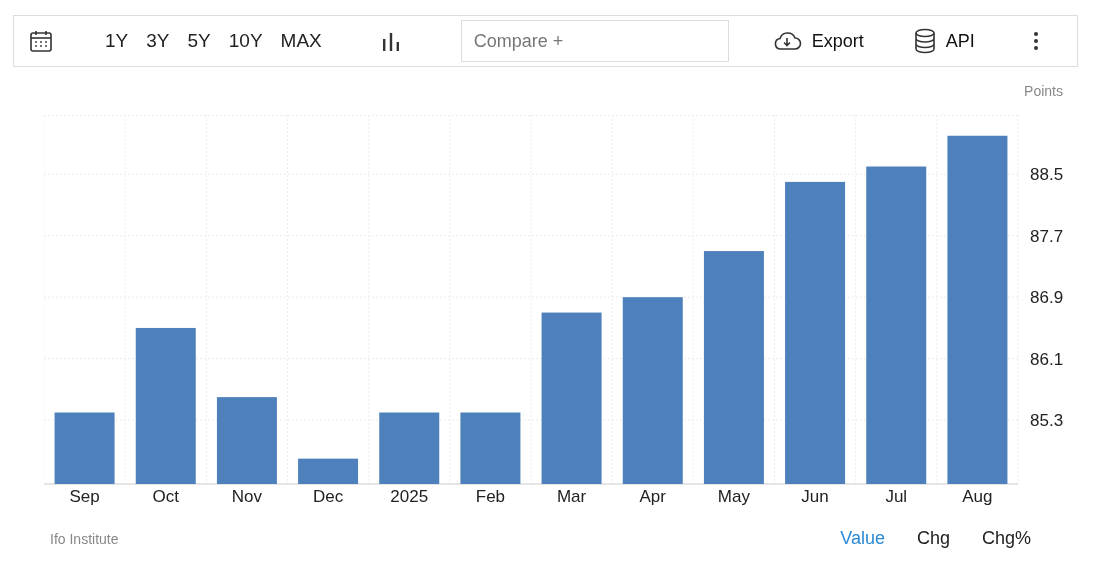 The image size is (1093, 561). What do you see at coordinates (652, 496) in the screenshot?
I see `x-axis-label: Apr` at bounding box center [652, 496].